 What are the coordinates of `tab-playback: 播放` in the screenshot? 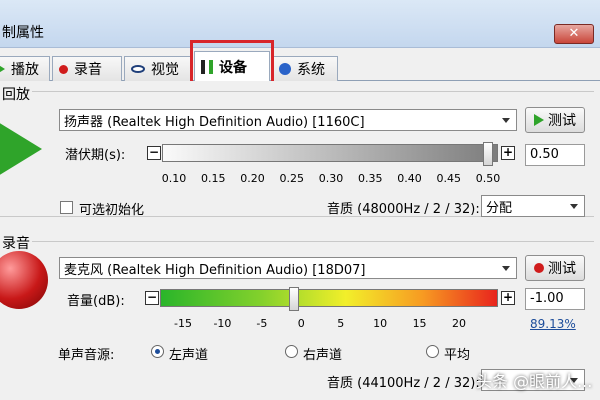 It's located at (25, 68).